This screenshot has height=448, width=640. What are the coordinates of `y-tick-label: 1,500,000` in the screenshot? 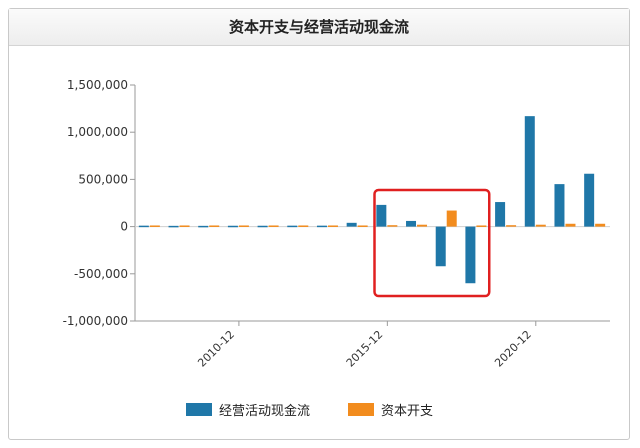 It's located at (97, 85).